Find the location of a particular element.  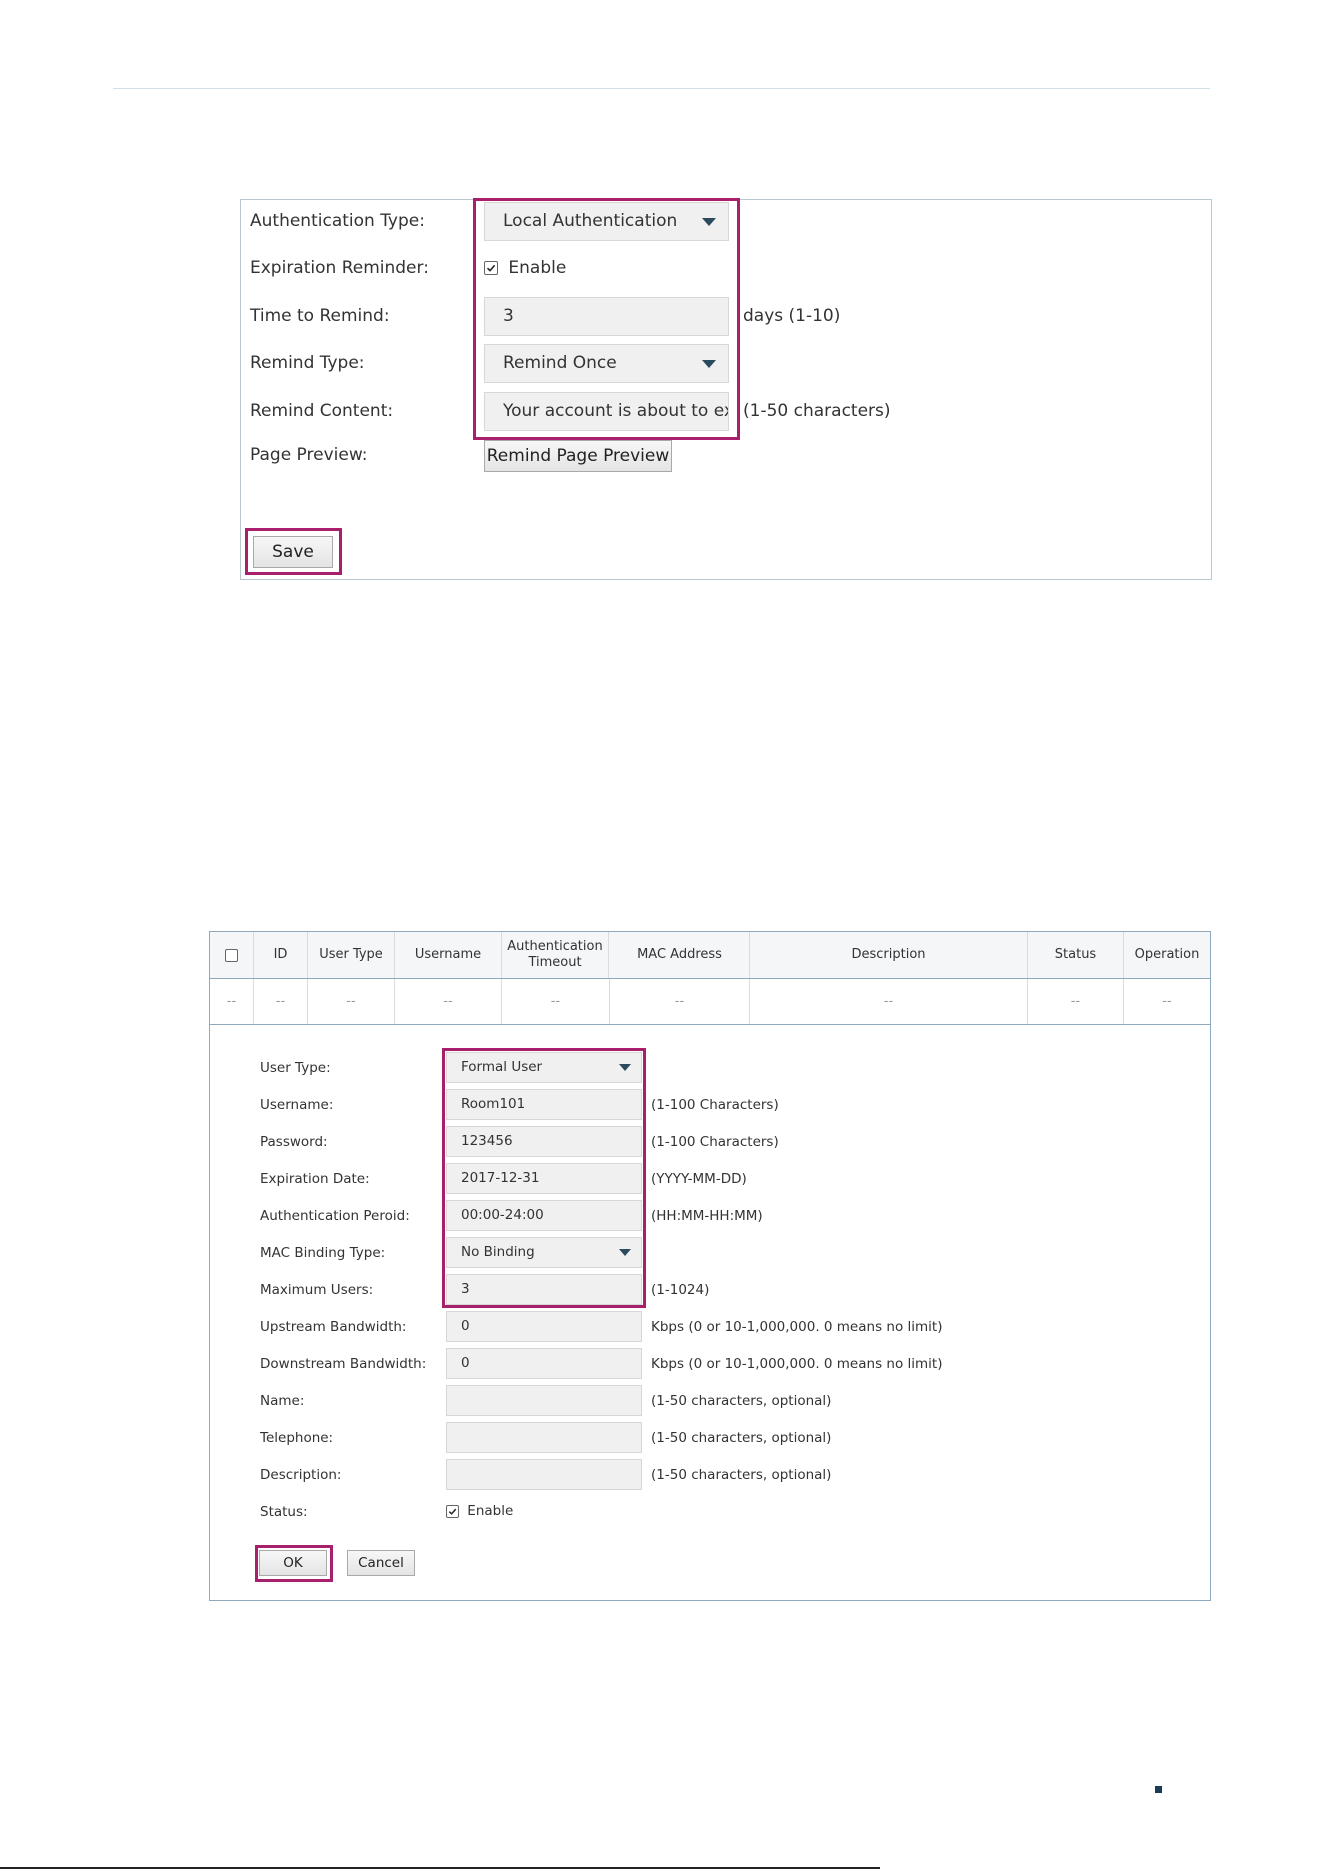

description-input is located at coordinates (544, 1474).